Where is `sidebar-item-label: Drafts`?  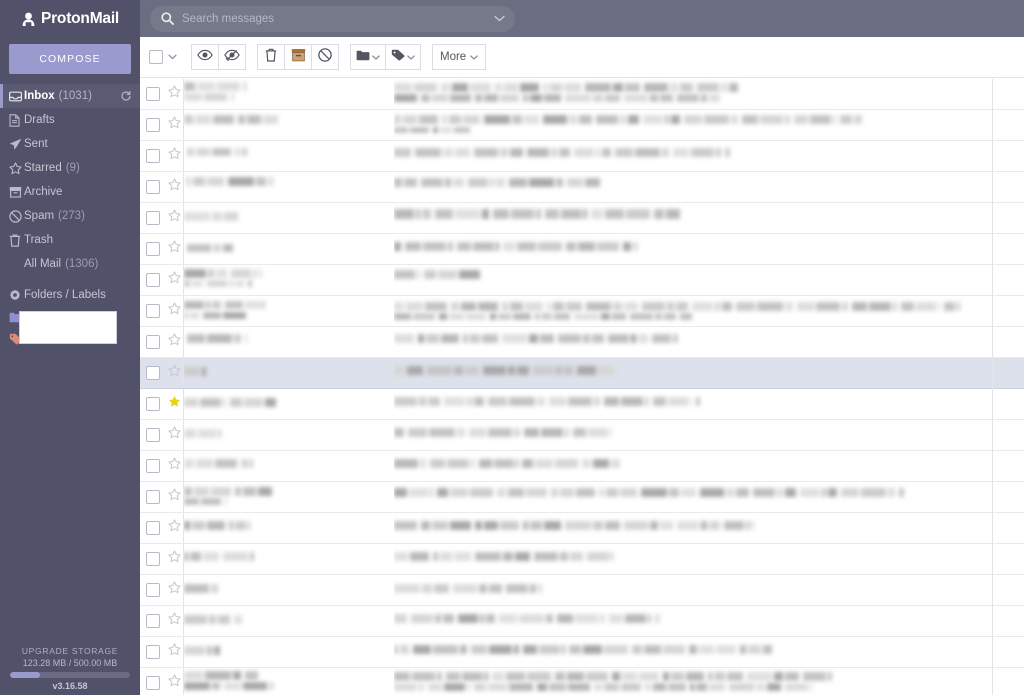 sidebar-item-label: Drafts is located at coordinates (39, 120).